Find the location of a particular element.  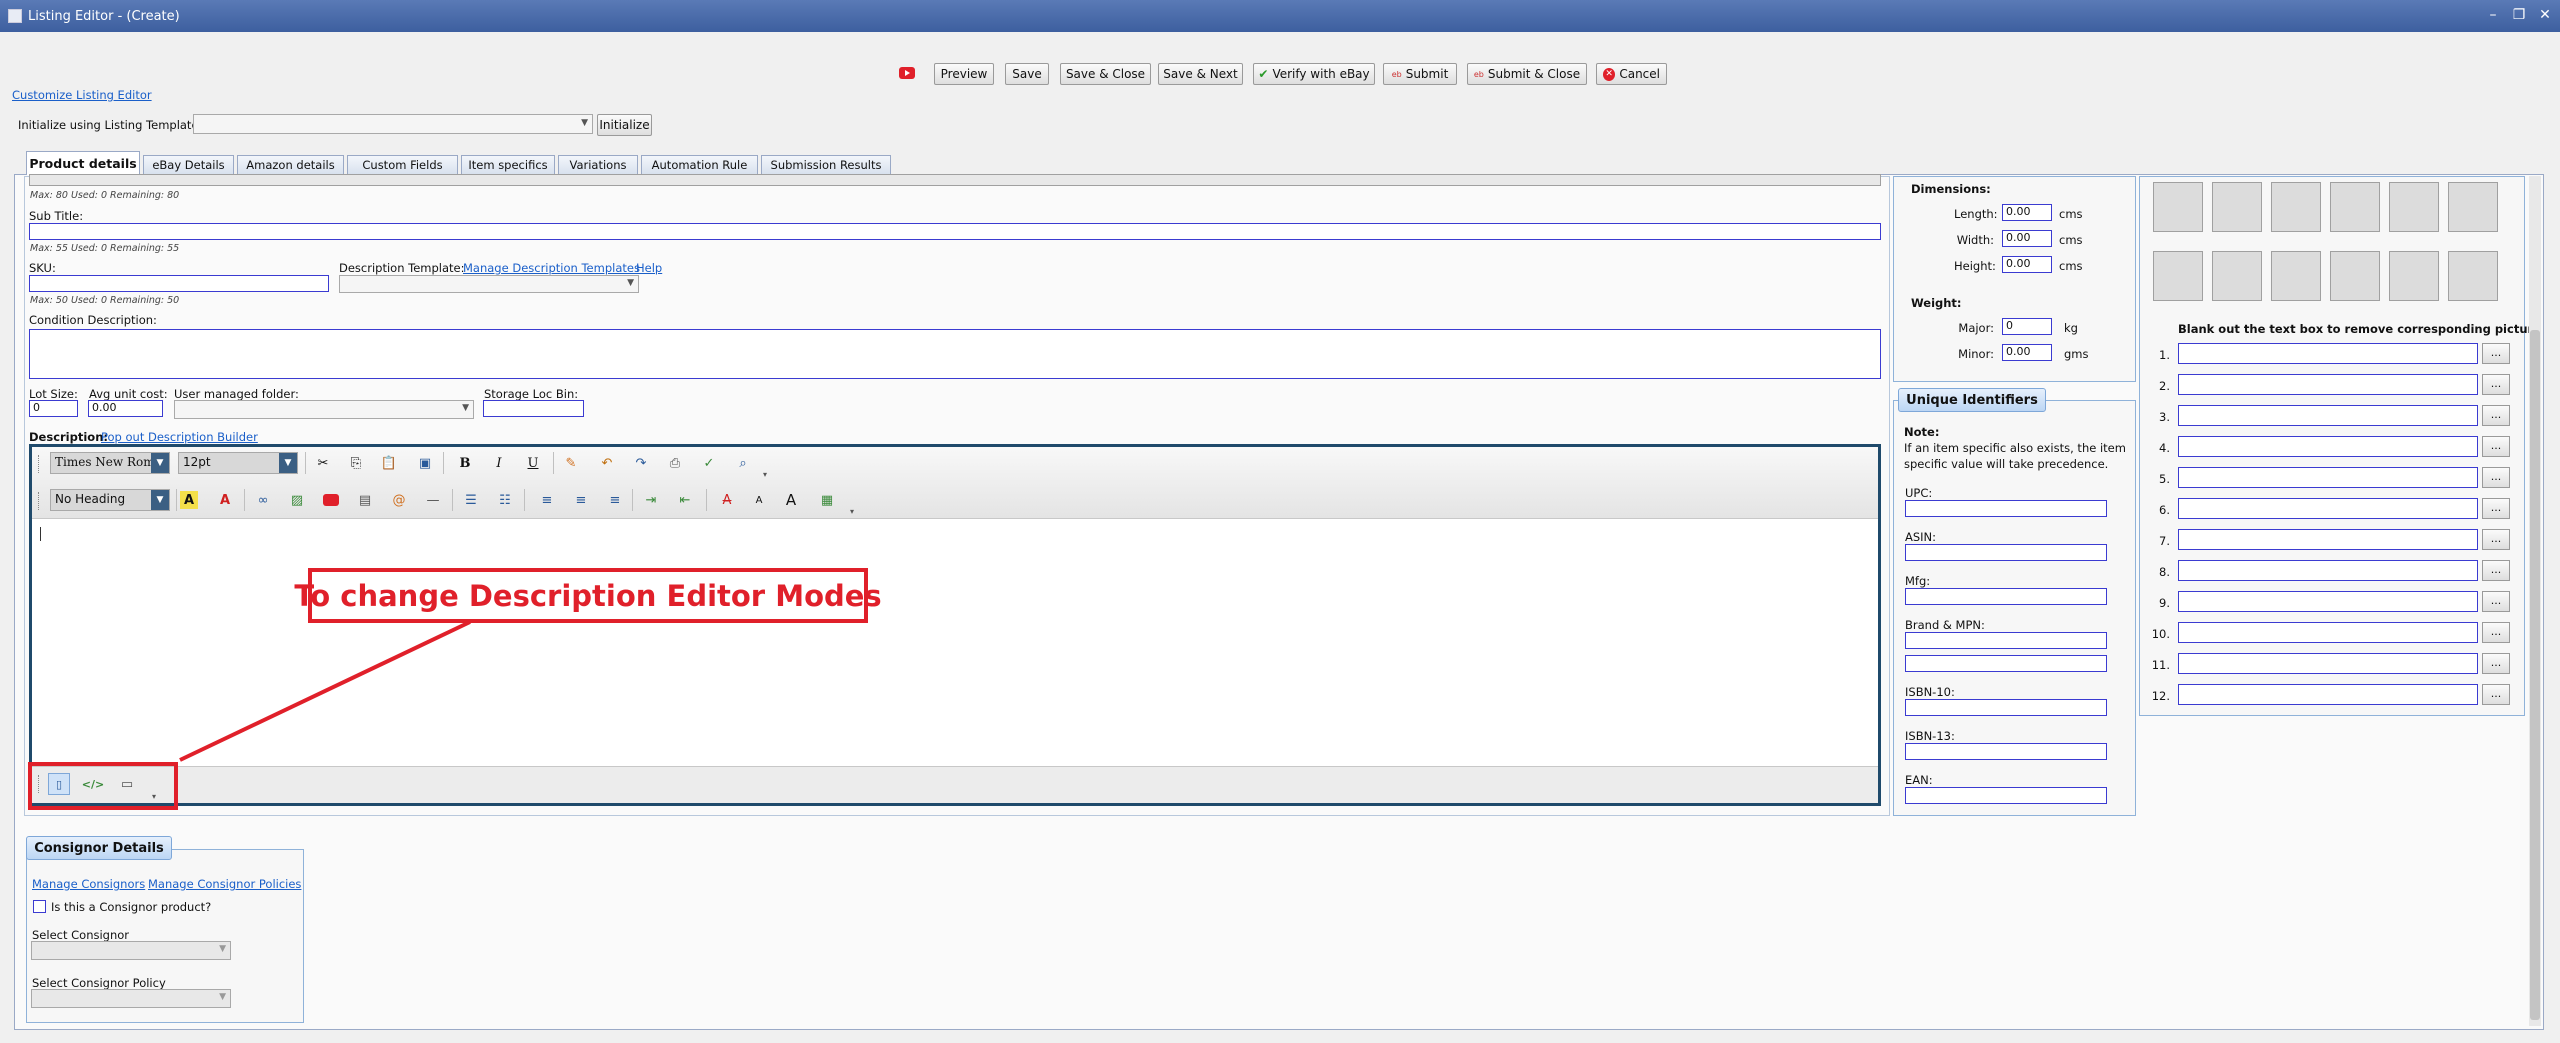

copy-icon: ⎘ is located at coordinates (356, 463).